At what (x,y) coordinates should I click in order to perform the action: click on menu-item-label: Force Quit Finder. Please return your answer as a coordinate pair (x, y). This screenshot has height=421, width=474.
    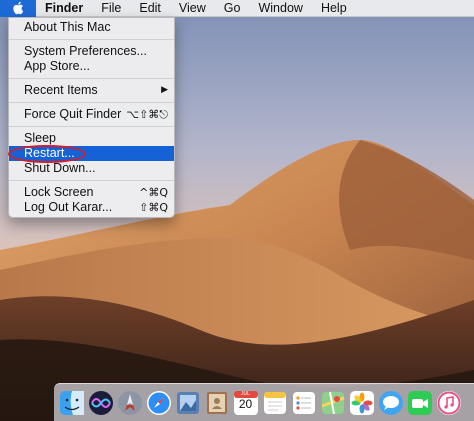
    Looking at the image, I should click on (73, 114).